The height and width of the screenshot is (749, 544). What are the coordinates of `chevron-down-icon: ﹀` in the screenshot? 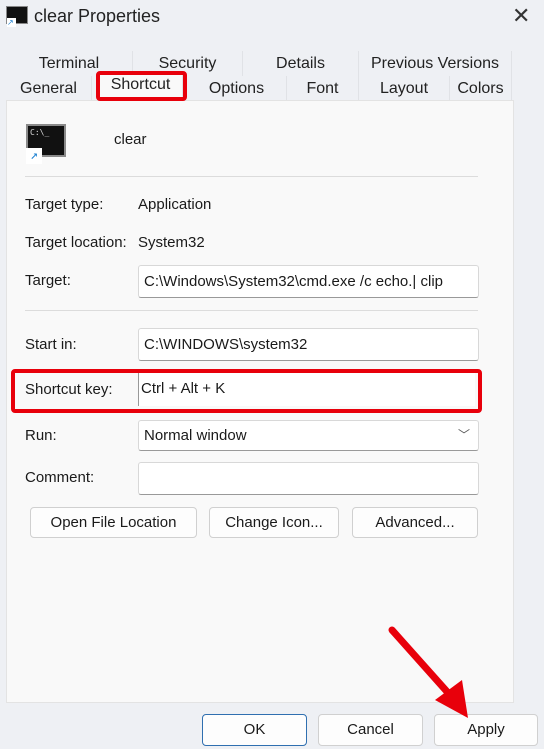 It's located at (463, 435).